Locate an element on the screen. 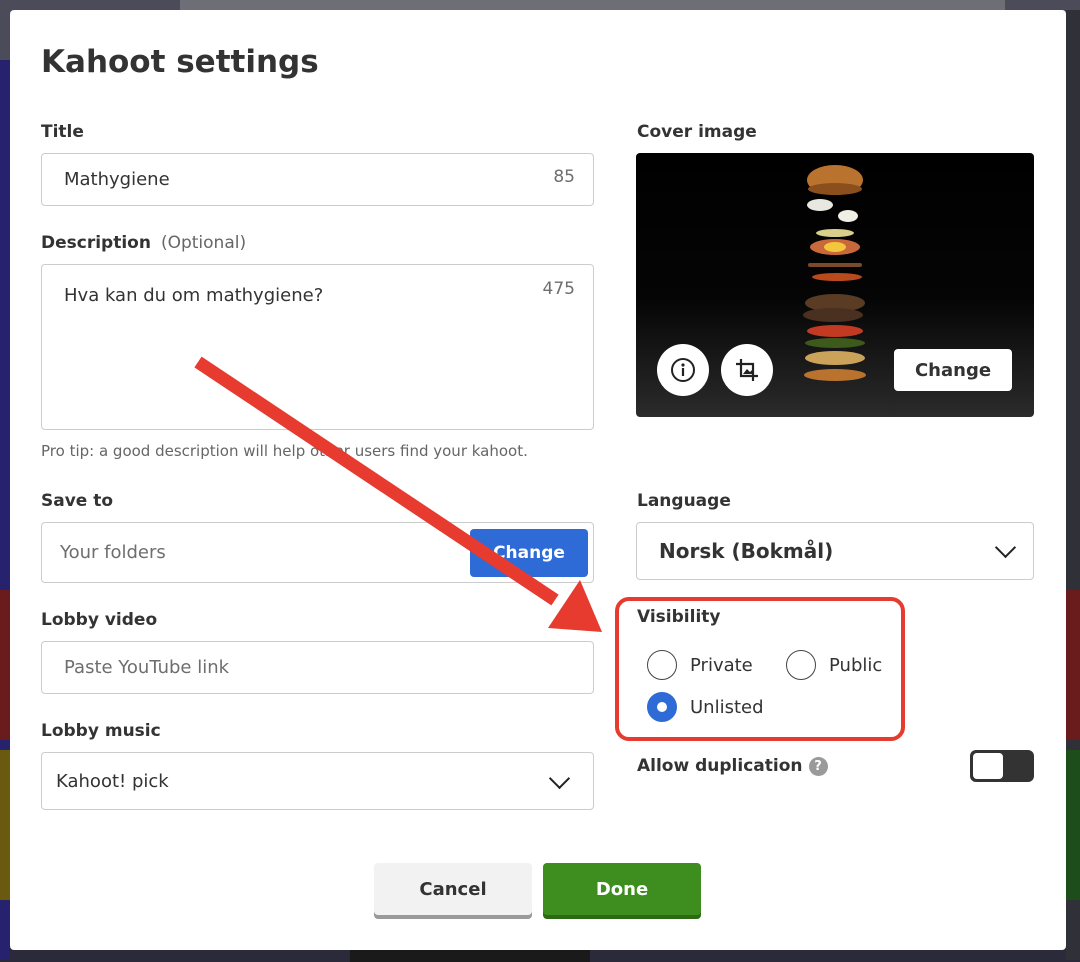  crop-image-icon is located at coordinates (747, 370).